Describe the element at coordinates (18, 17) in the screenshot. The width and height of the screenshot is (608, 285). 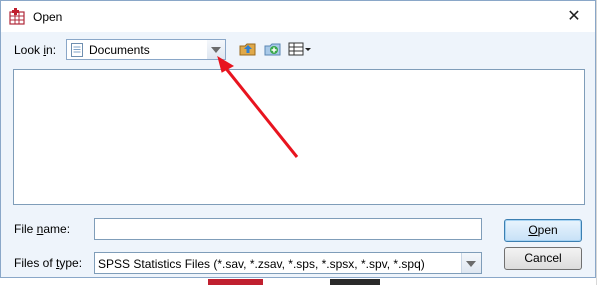
I see `spss-app-icon` at that location.